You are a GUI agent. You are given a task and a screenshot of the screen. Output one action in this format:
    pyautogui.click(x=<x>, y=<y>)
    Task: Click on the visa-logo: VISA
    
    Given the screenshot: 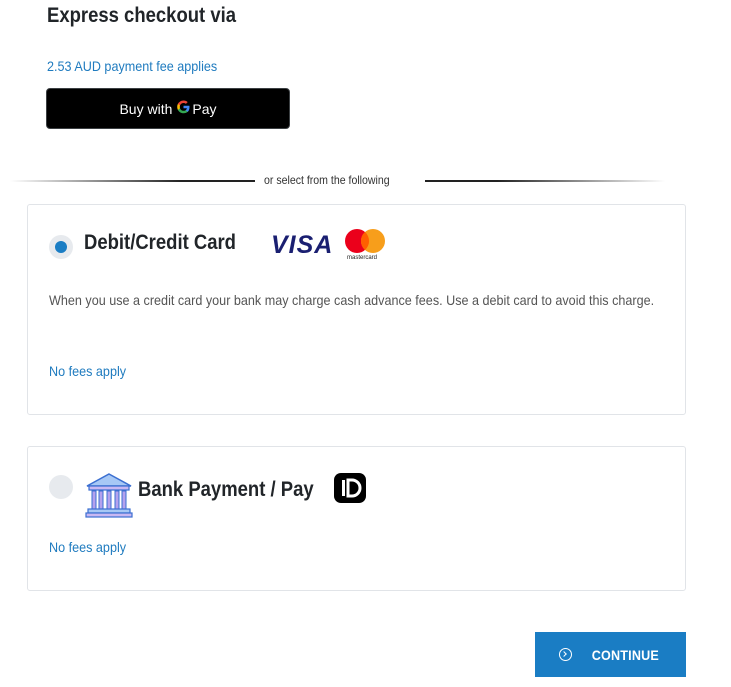 What is the action you would take?
    pyautogui.click(x=302, y=245)
    